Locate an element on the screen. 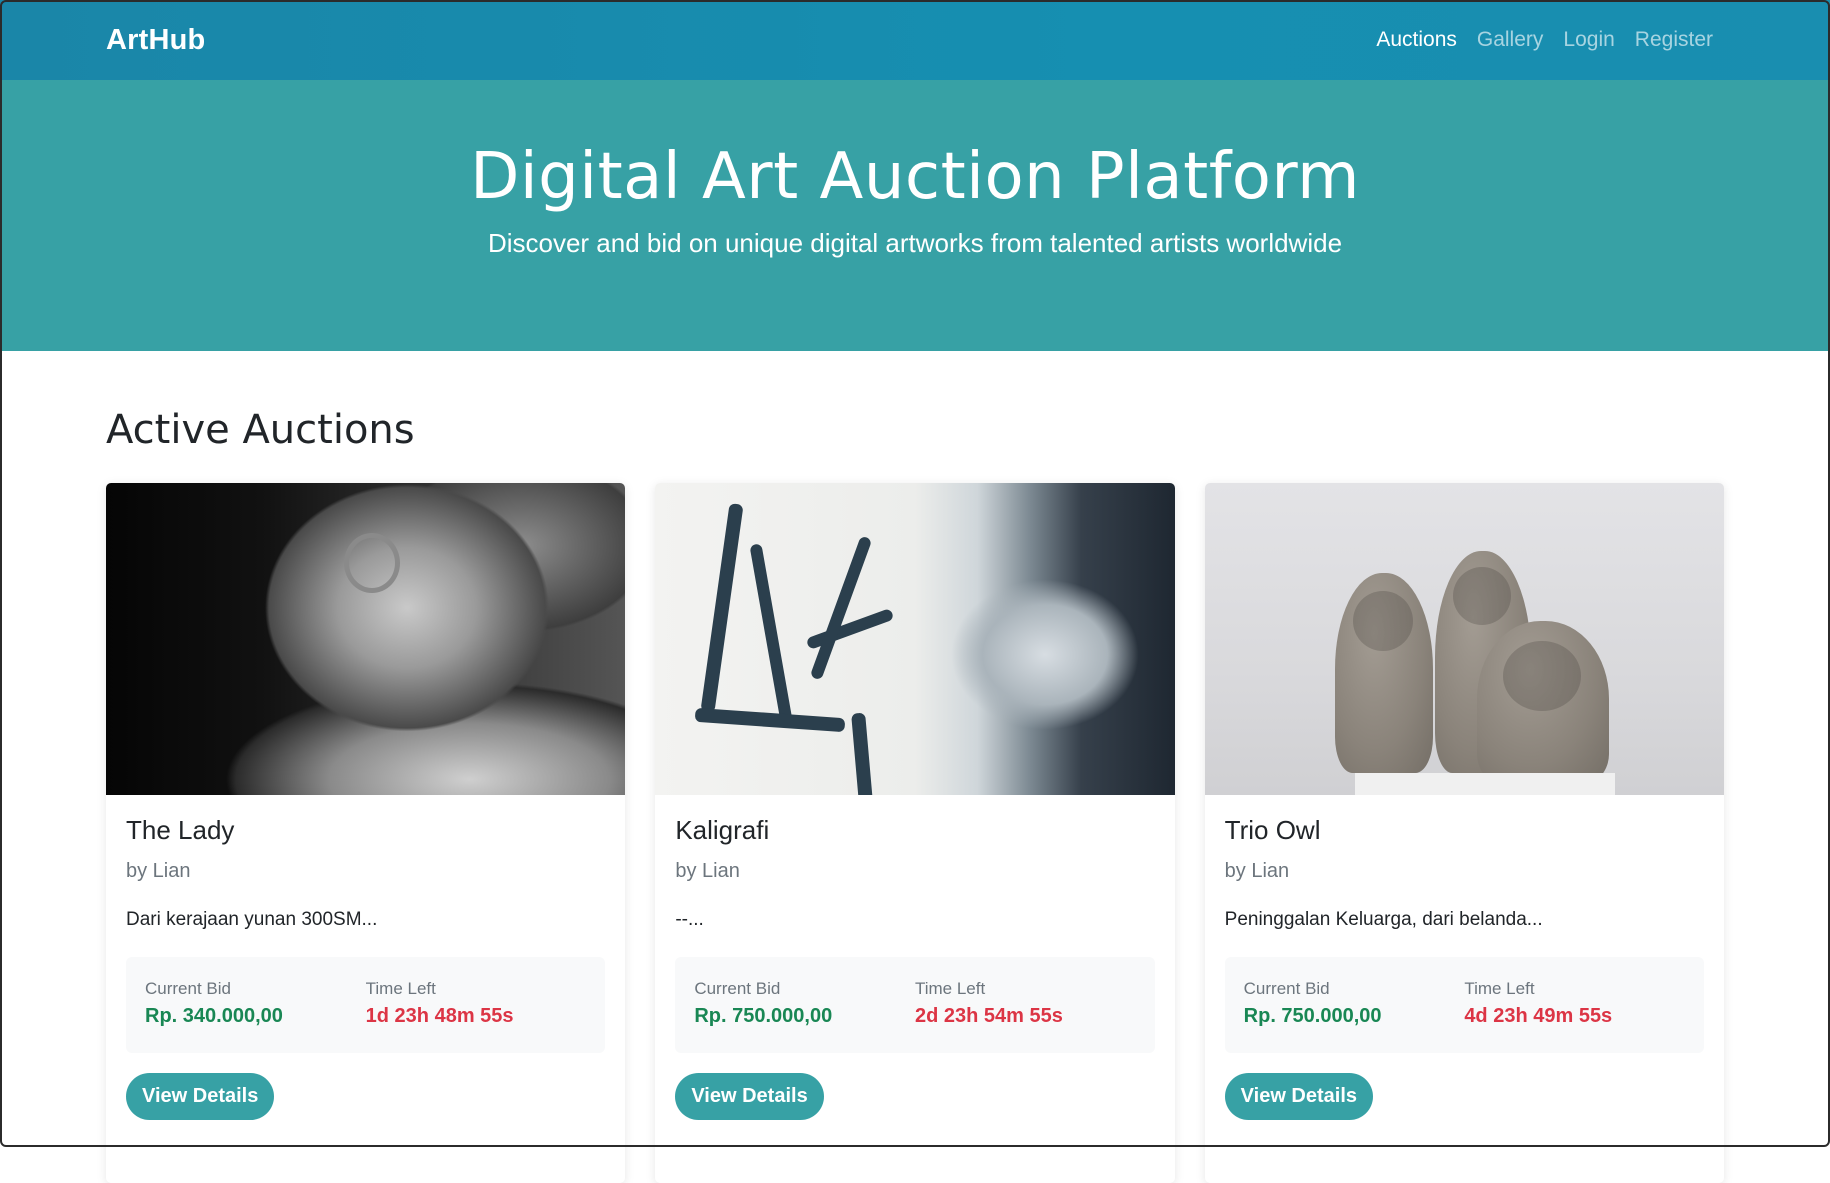 The image size is (1830, 1183). artwork-title: The Lady is located at coordinates (180, 830).